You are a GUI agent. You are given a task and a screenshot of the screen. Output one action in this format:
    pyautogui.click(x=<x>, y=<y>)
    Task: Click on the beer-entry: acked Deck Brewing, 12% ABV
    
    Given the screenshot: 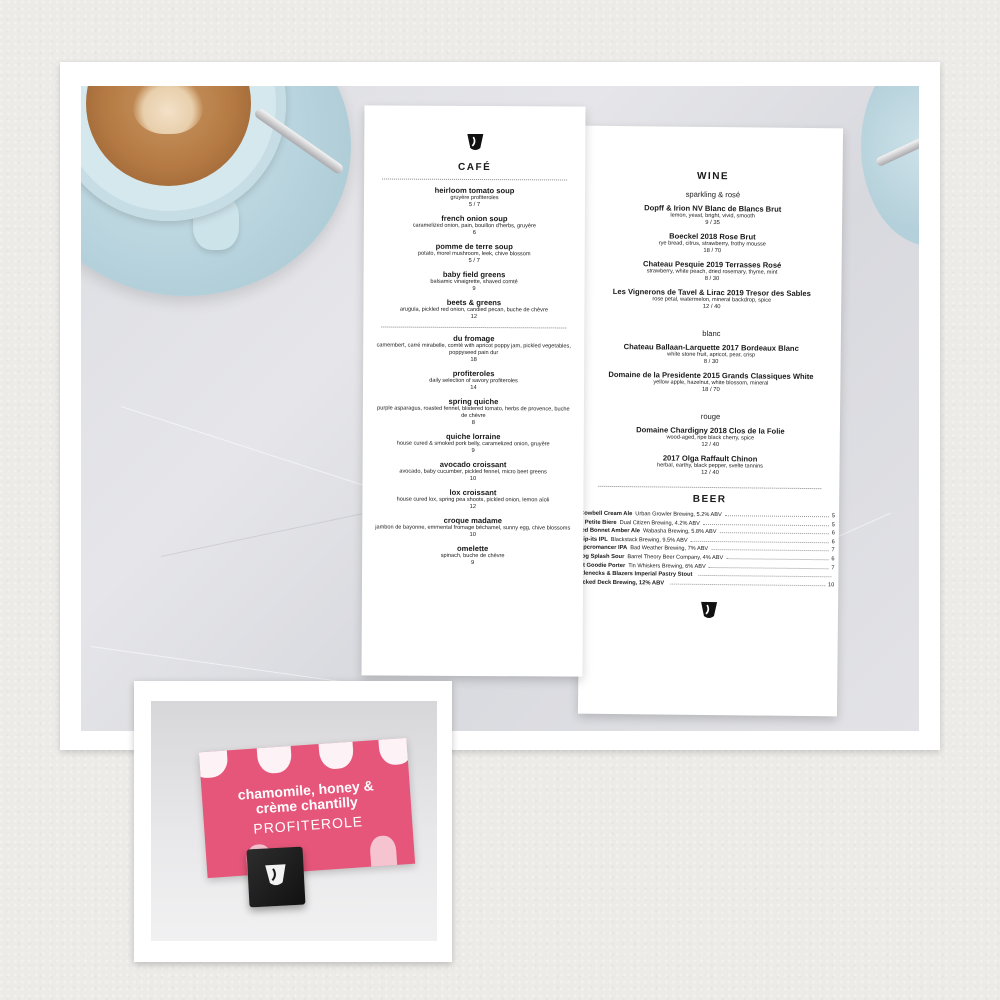 What is the action you would take?
    pyautogui.click(x=623, y=583)
    